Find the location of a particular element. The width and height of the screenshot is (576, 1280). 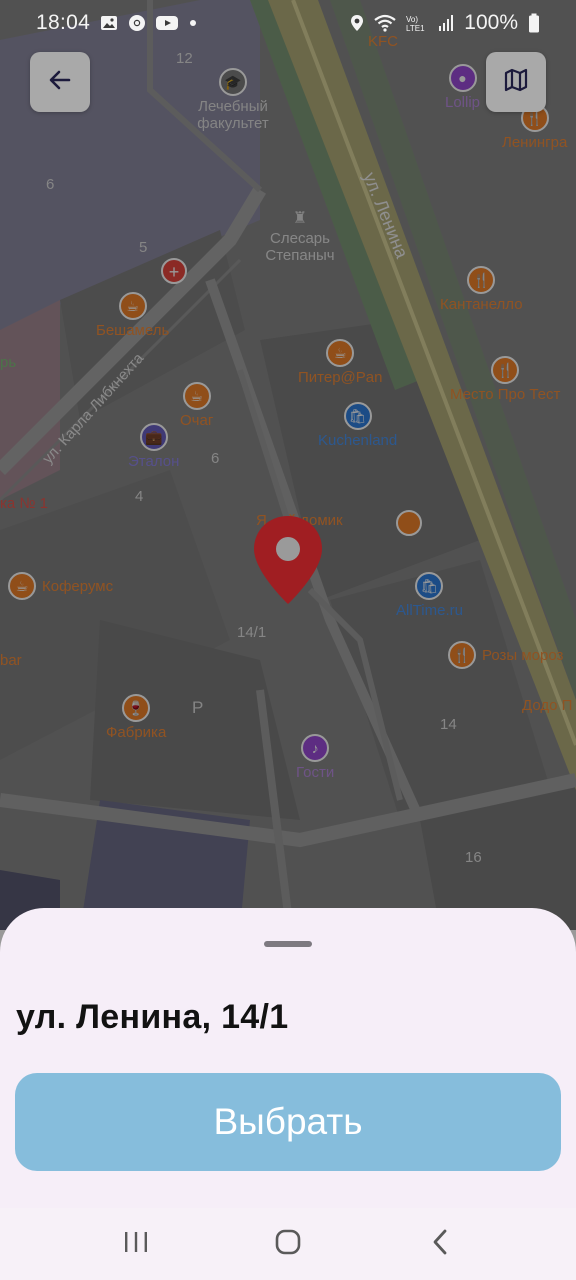

map-icon is located at coordinates (516, 82).